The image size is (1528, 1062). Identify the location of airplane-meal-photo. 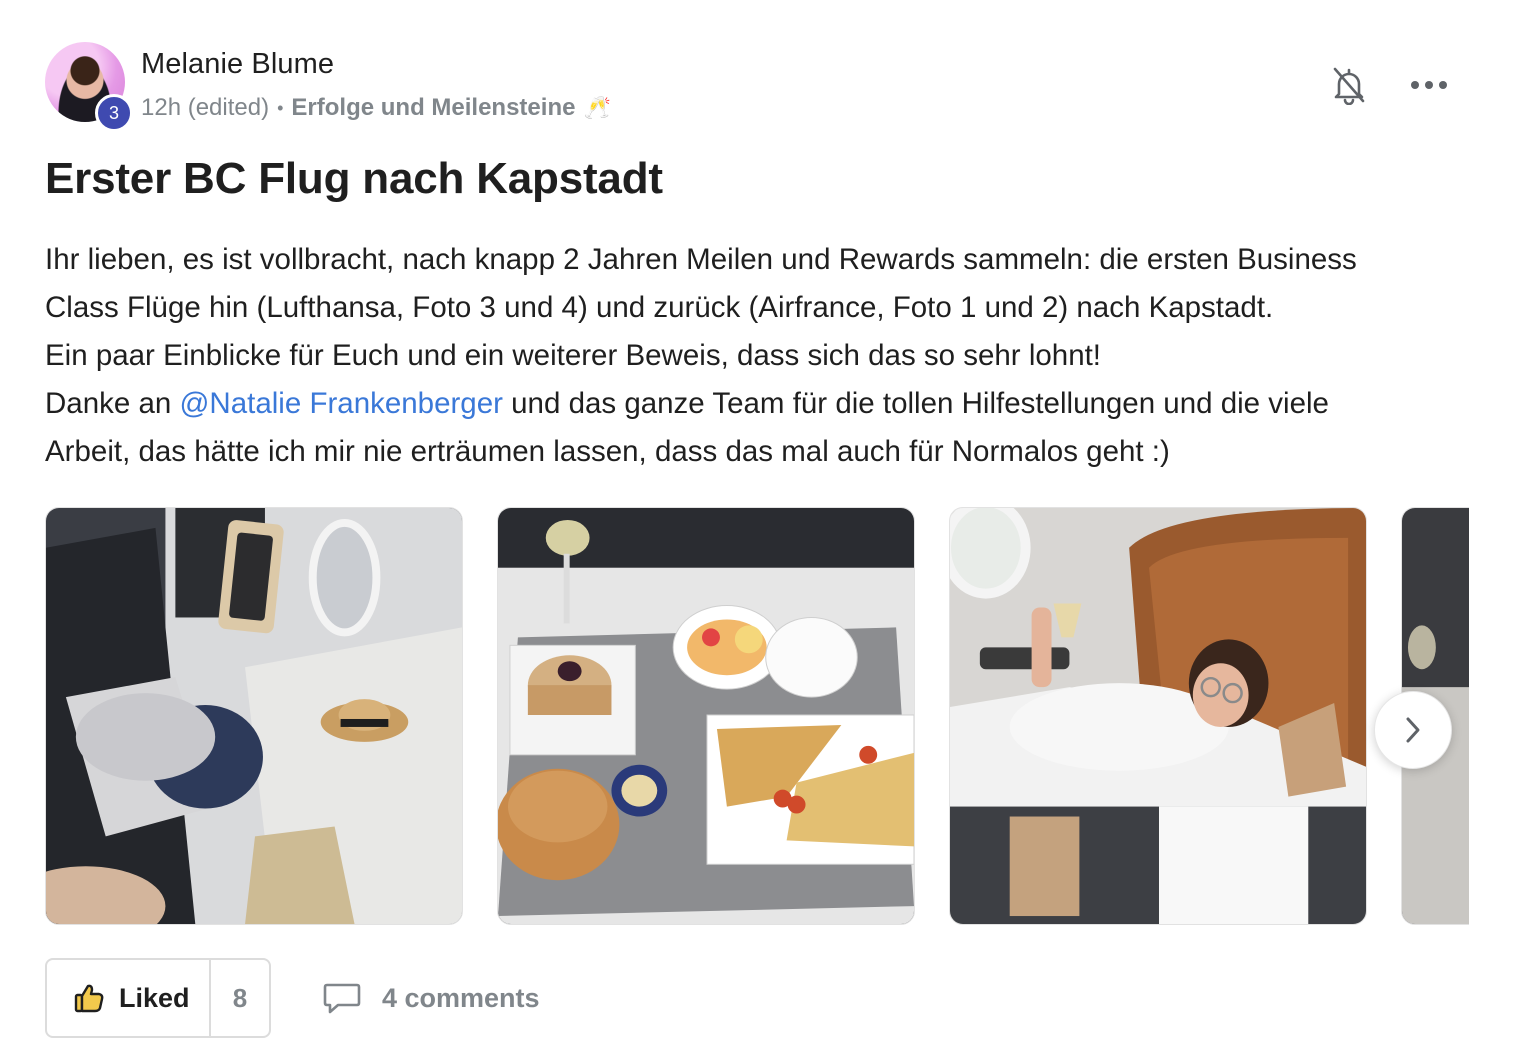
(706, 716).